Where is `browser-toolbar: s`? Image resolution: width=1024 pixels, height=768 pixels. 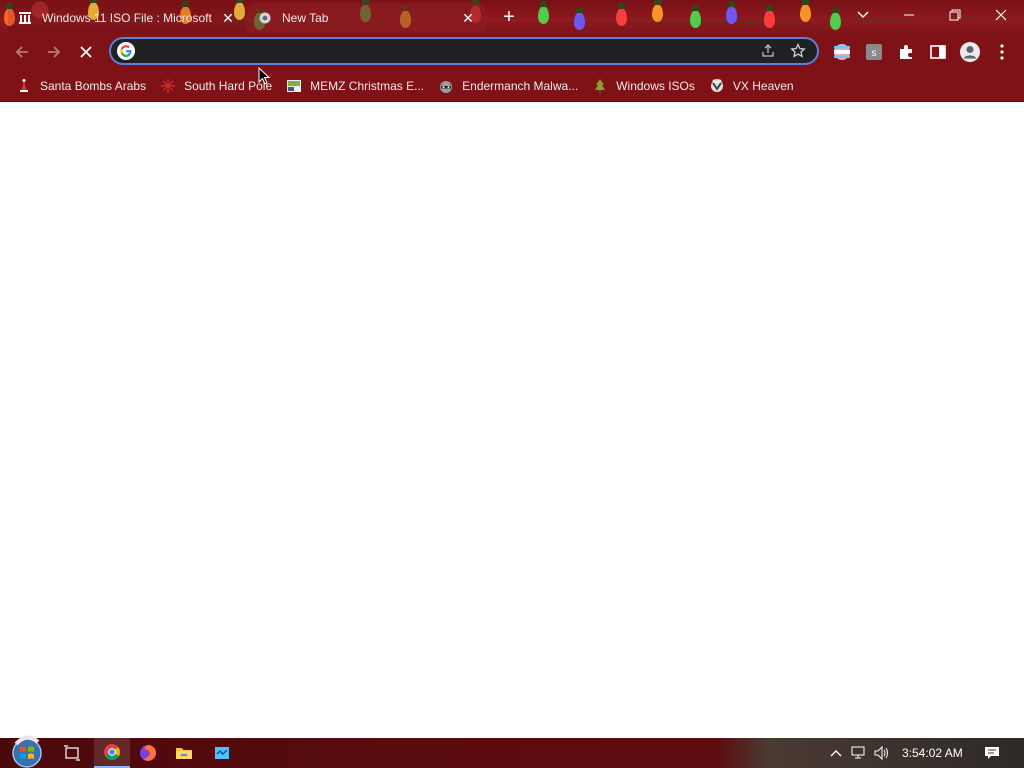 browser-toolbar: s is located at coordinates (512, 52).